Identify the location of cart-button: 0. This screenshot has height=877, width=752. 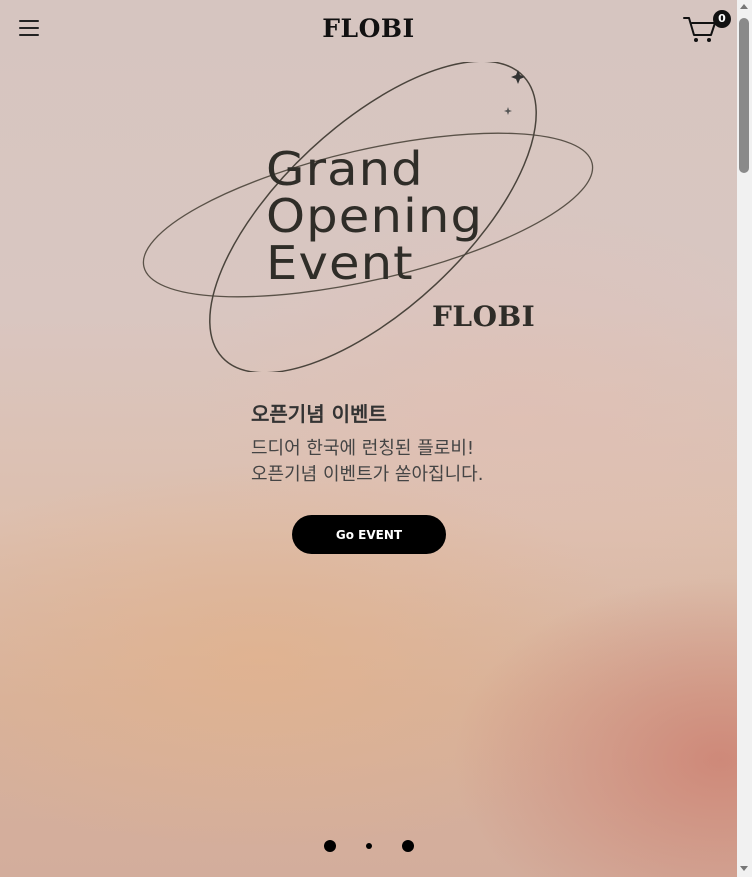
(707, 29).